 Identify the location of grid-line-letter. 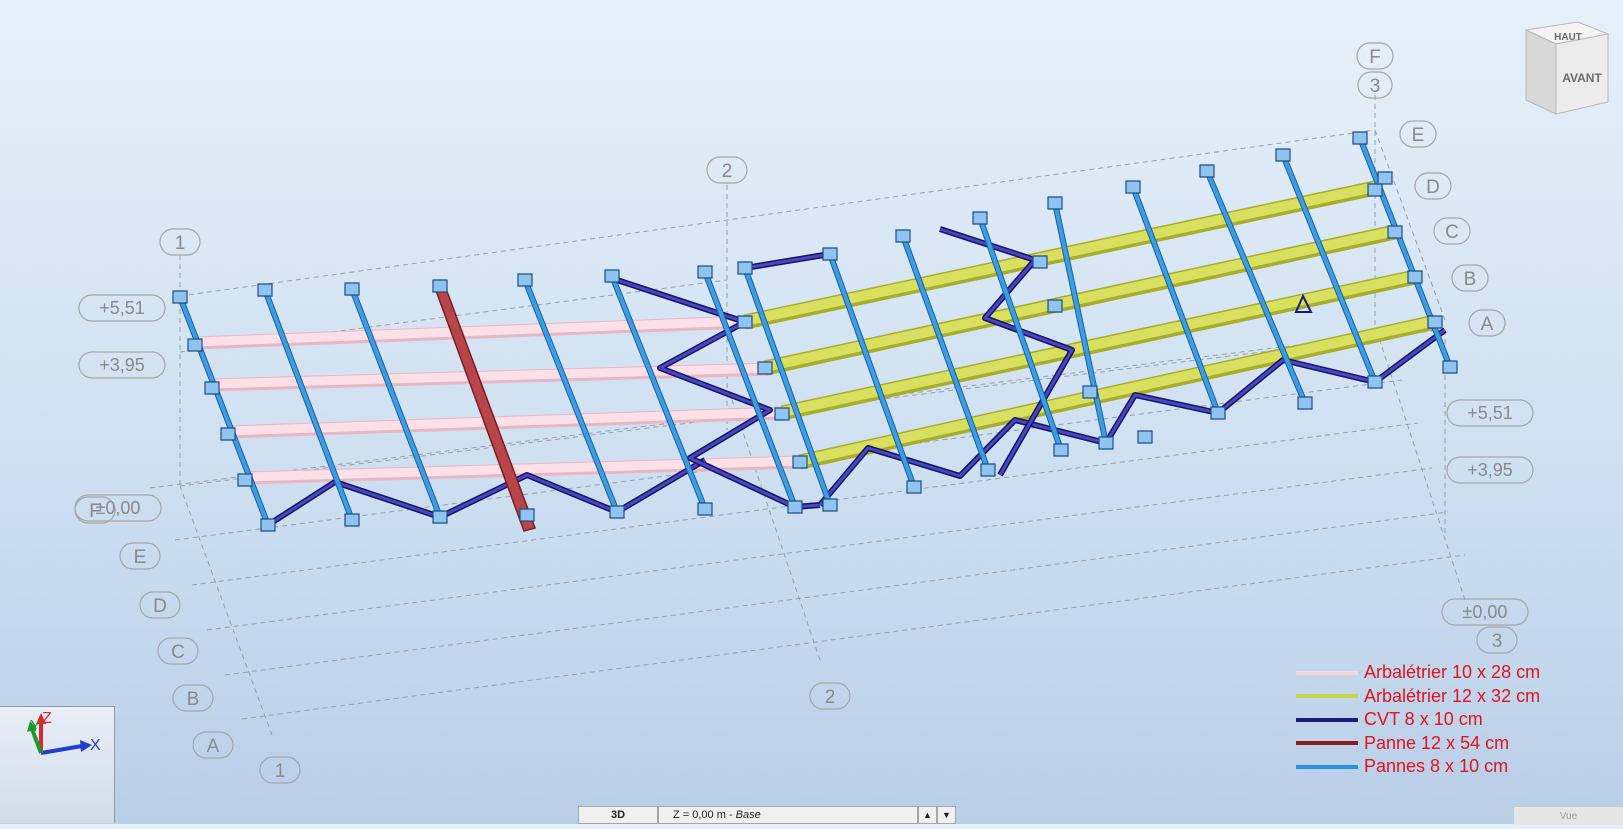
(819, 549).